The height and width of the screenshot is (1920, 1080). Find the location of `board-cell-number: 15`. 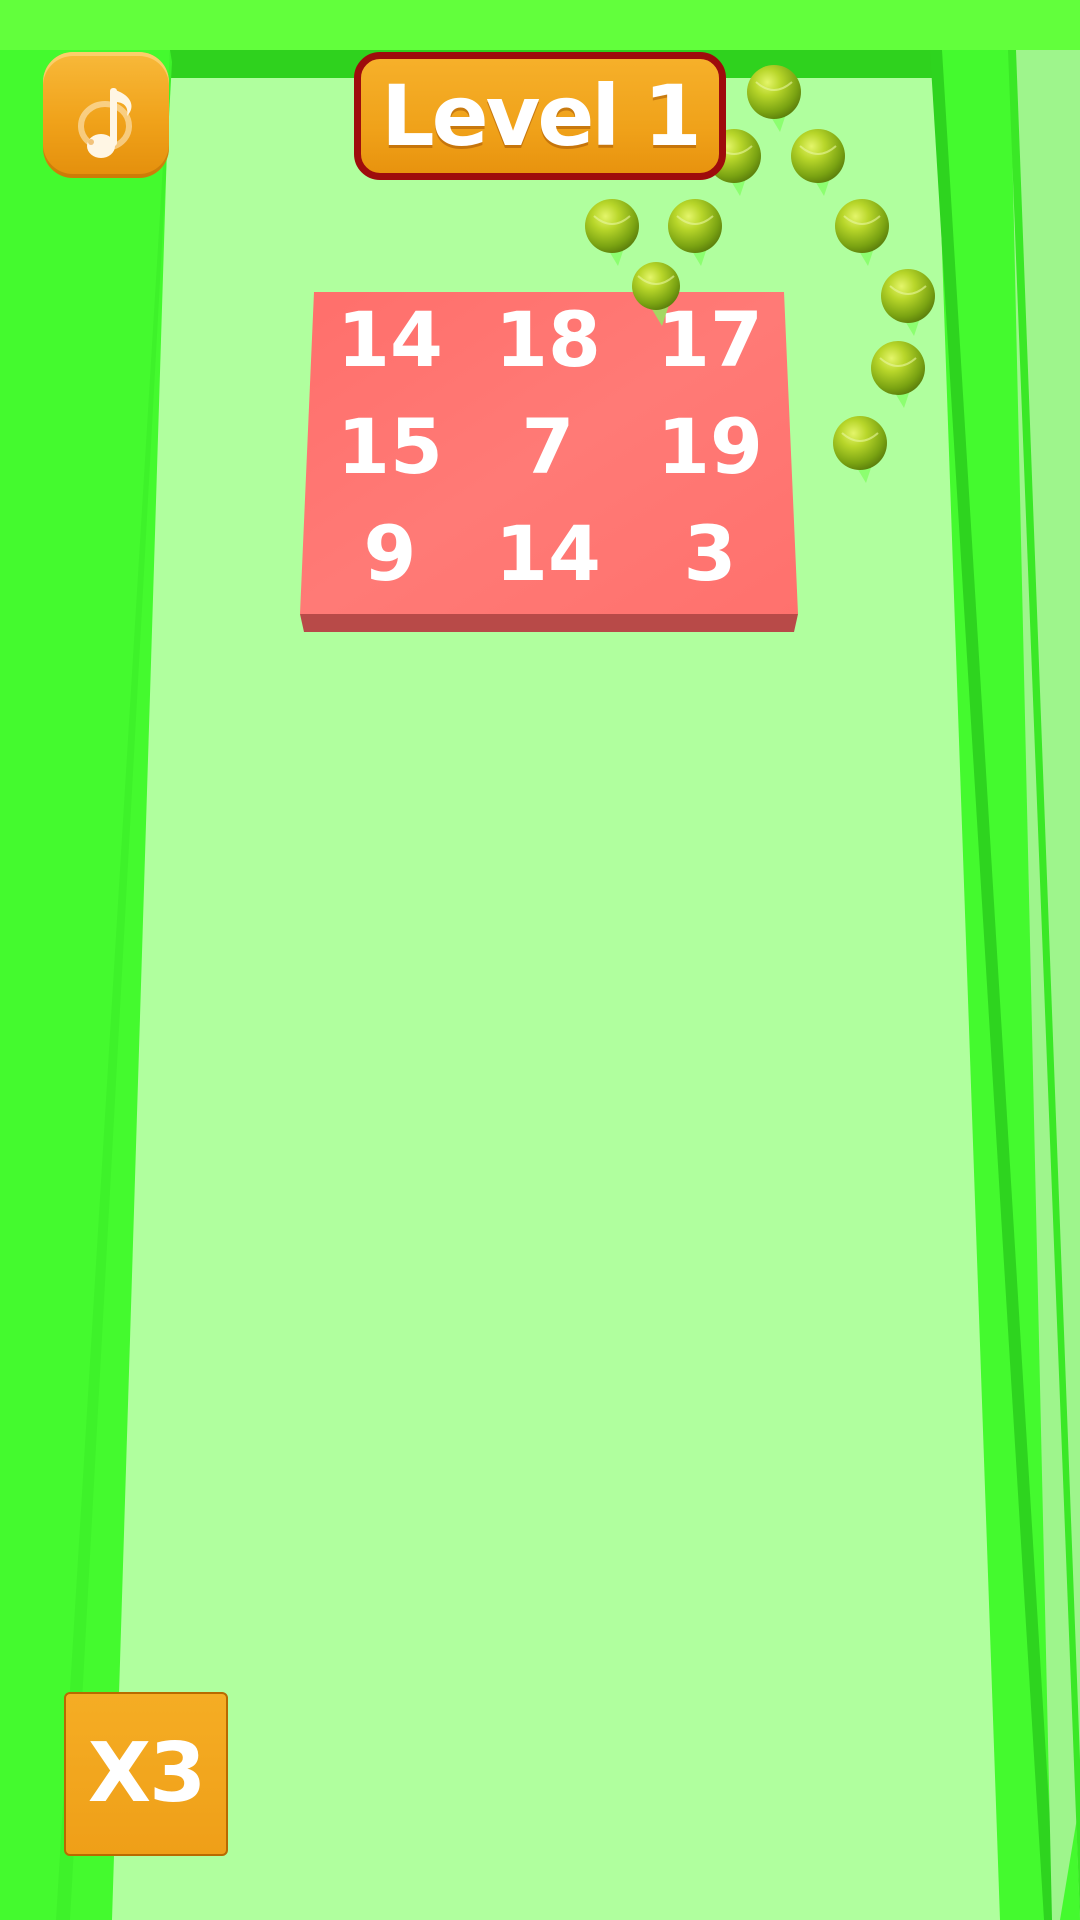

board-cell-number: 15 is located at coordinates (390, 446).